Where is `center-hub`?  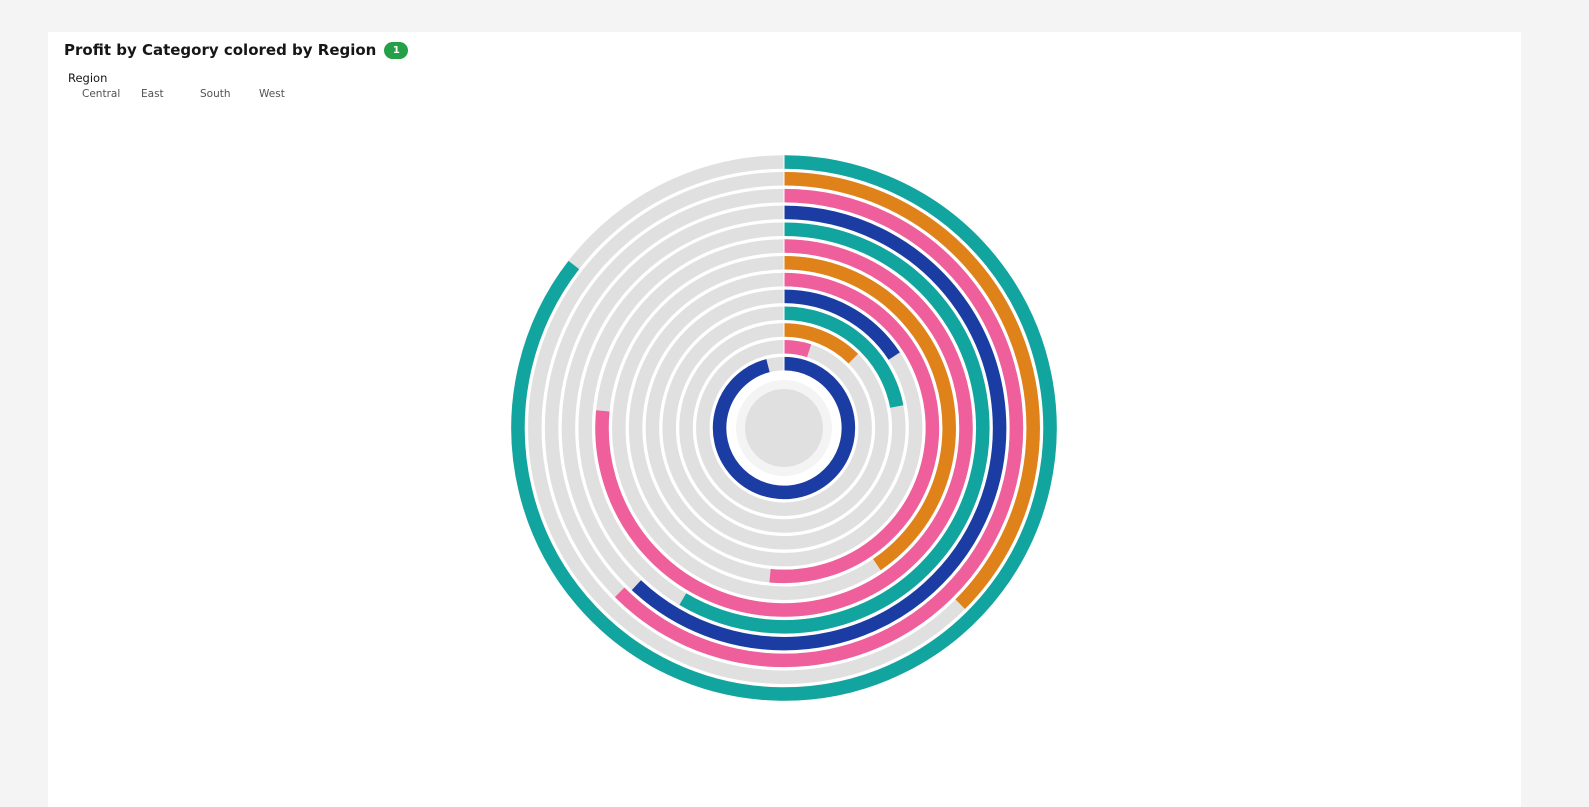 center-hub is located at coordinates (784, 428).